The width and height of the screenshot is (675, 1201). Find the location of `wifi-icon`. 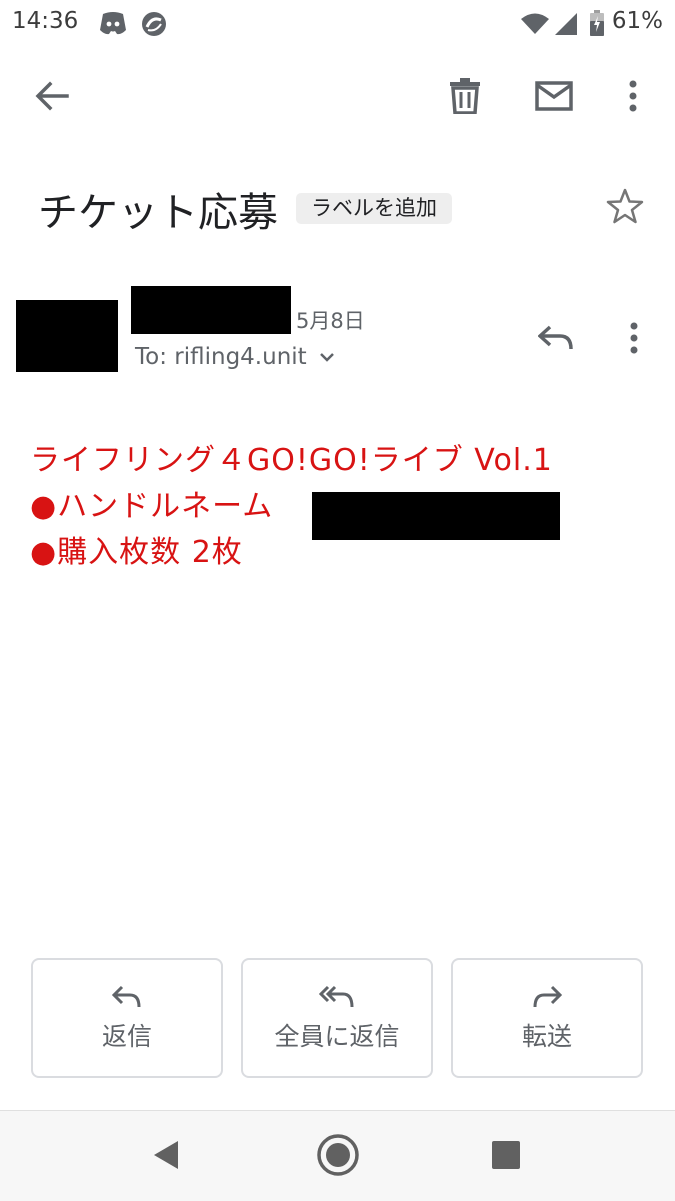

wifi-icon is located at coordinates (535, 26).